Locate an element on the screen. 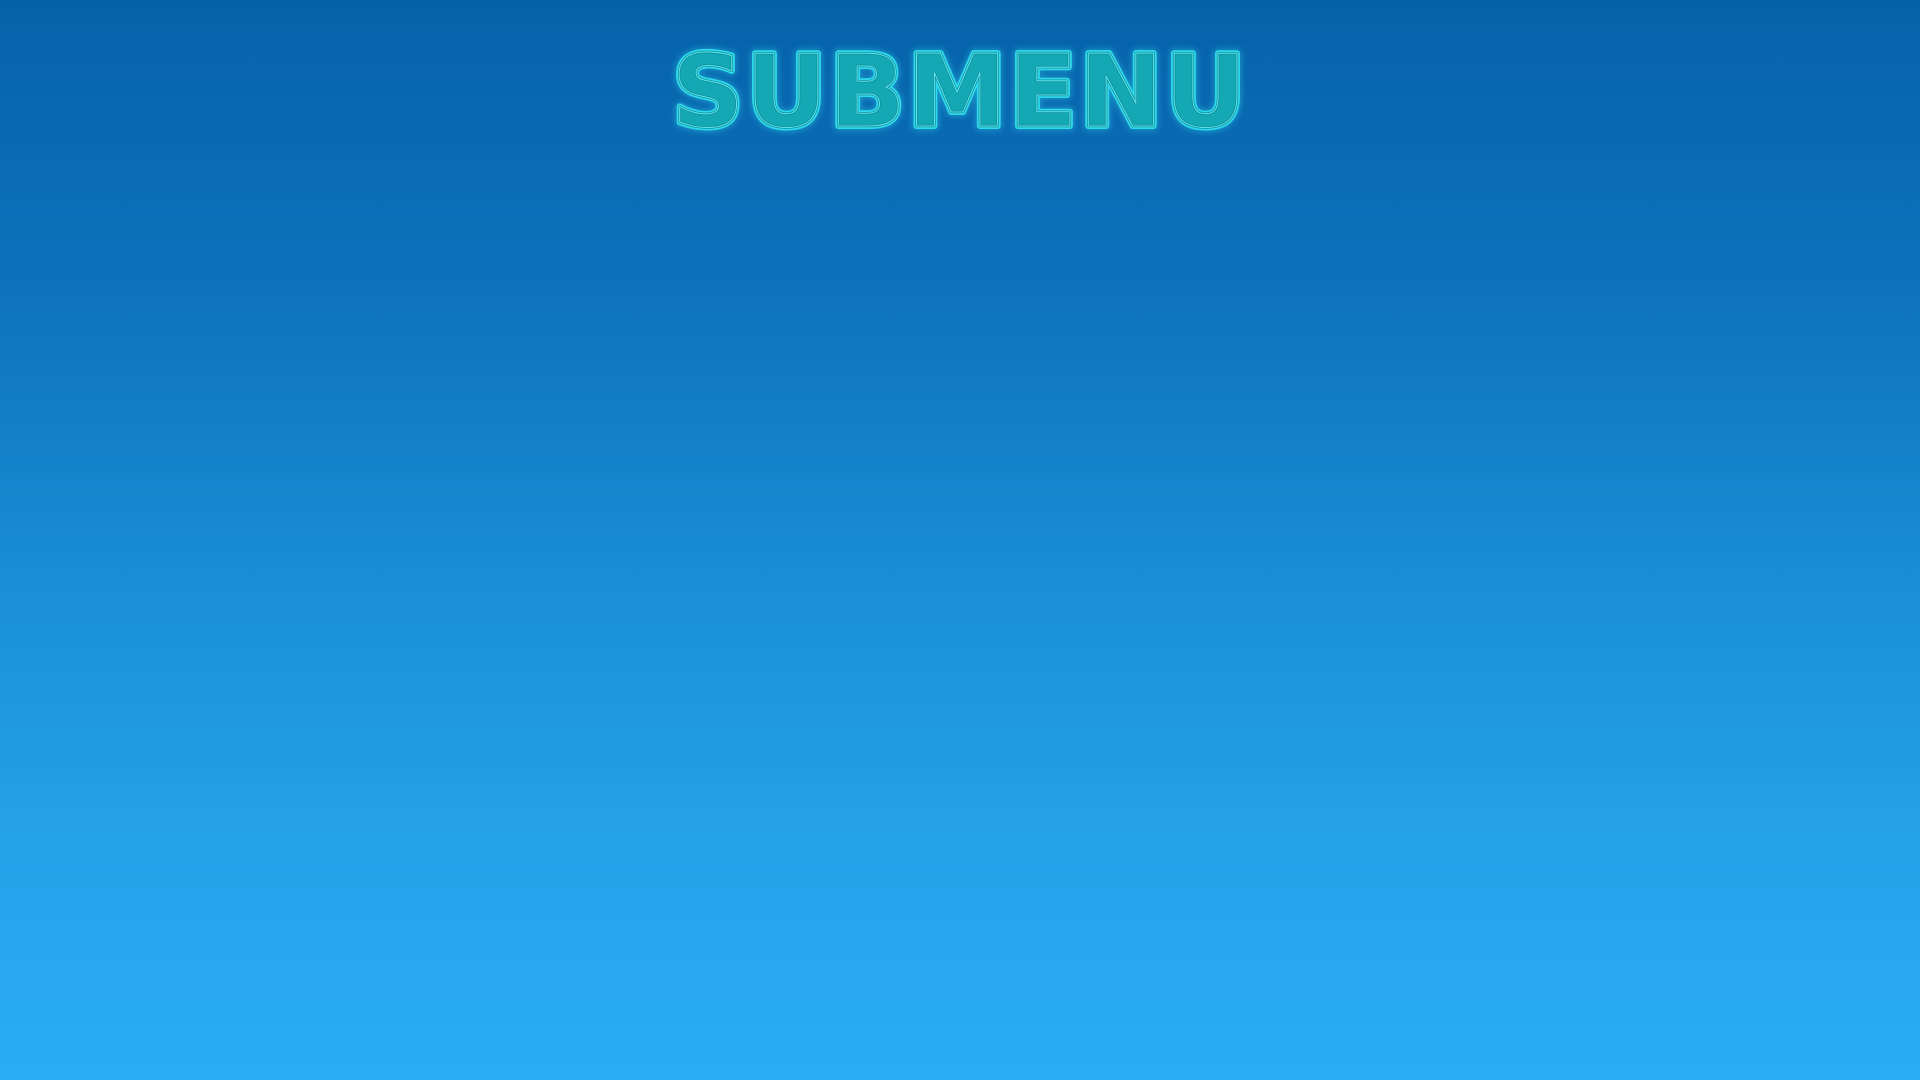 This screenshot has width=1920, height=1080. title-highlight: SUBMENU is located at coordinates (960, 91).